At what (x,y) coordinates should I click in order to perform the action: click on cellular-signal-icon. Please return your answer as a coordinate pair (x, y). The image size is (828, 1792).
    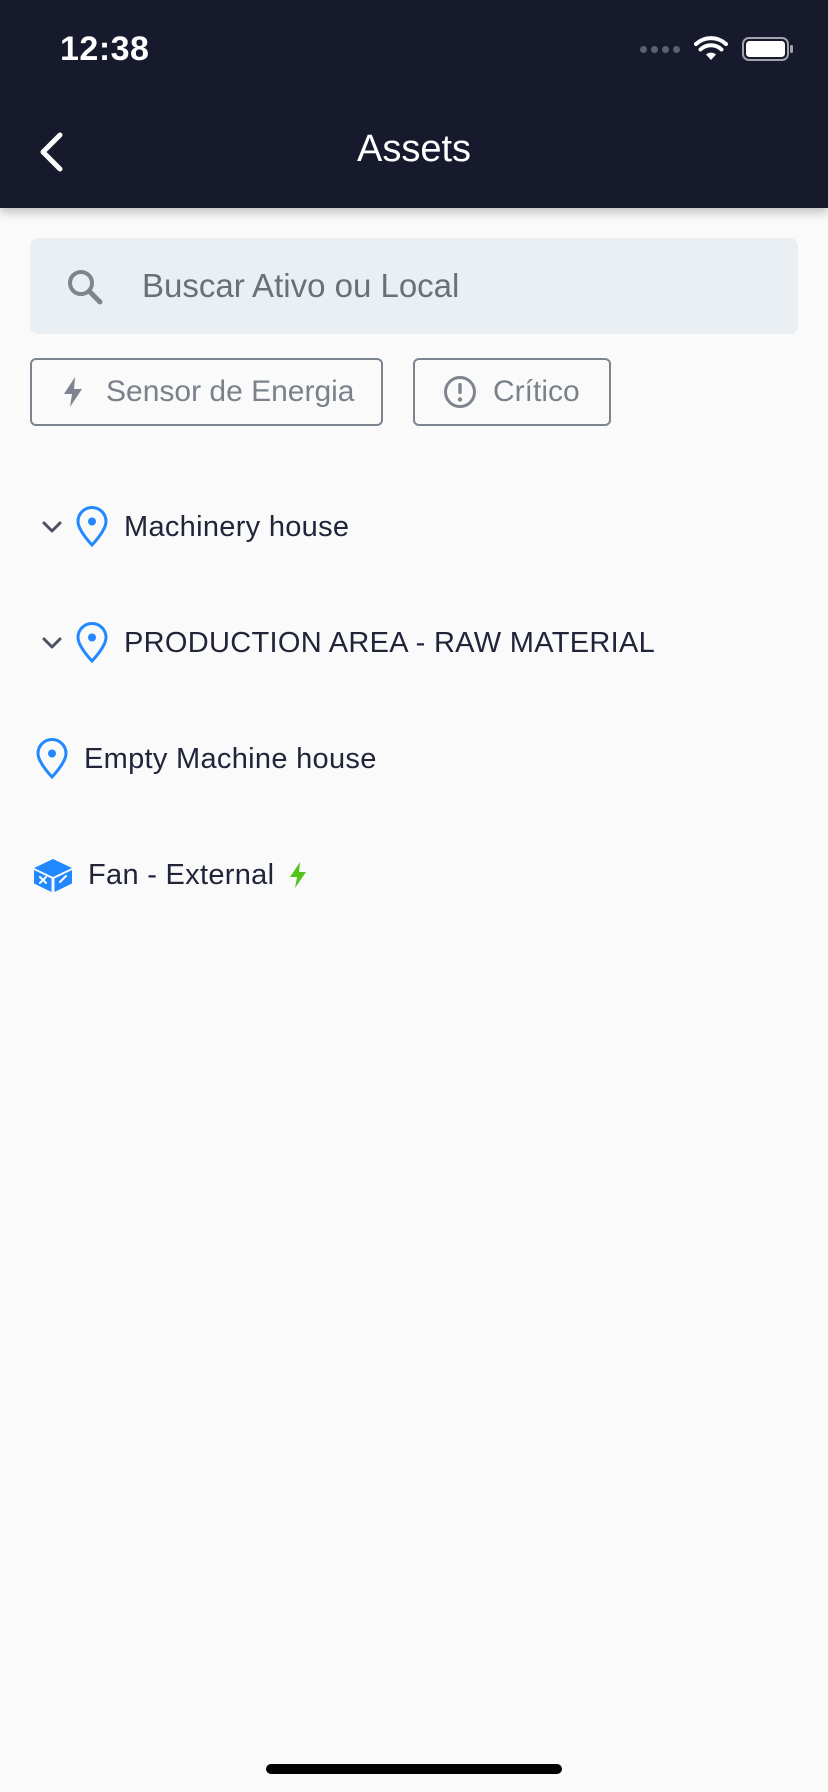
    Looking at the image, I should click on (660, 49).